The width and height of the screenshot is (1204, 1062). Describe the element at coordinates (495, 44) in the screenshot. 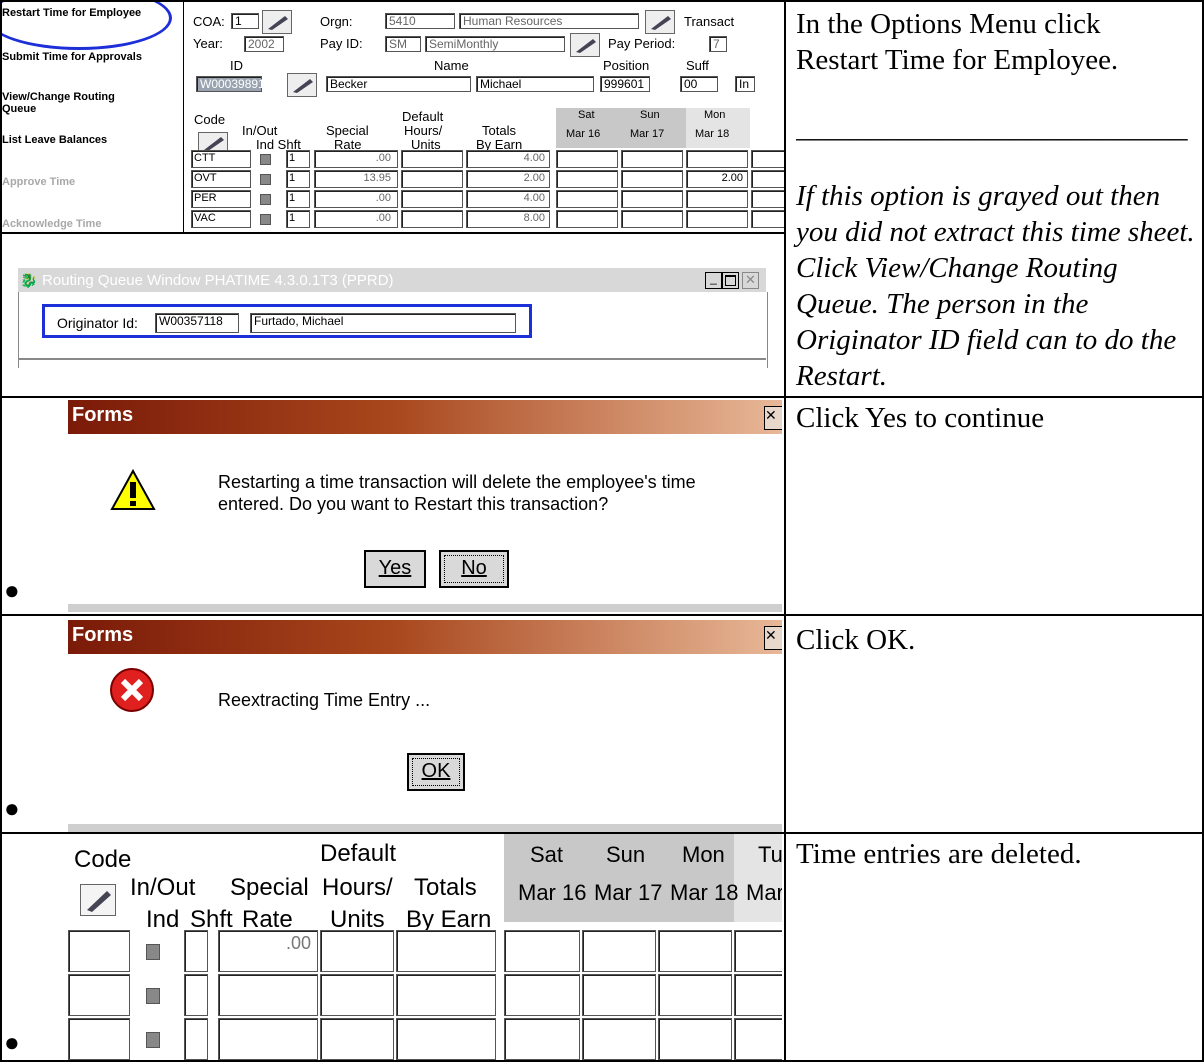

I see `payid-name-field: SemiMonthly` at that location.